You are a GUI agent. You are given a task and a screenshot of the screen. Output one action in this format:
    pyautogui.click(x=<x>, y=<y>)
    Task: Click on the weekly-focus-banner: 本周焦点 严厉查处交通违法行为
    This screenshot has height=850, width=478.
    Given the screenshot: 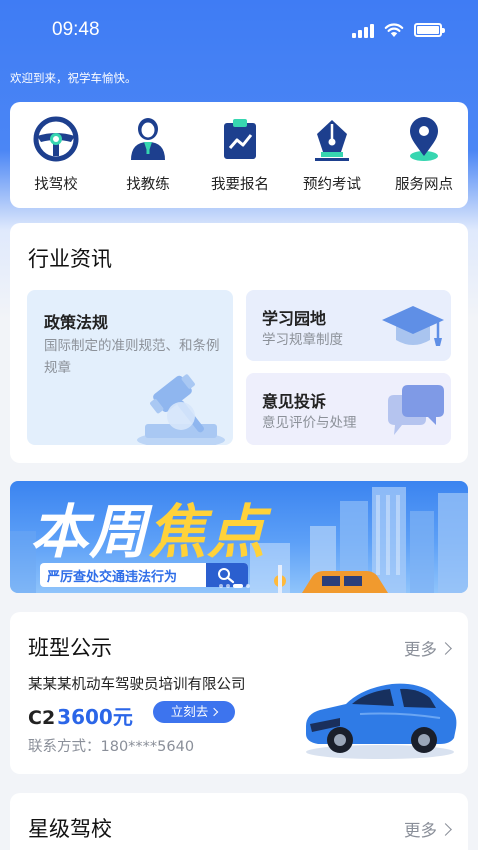 What is the action you would take?
    pyautogui.click(x=239, y=537)
    